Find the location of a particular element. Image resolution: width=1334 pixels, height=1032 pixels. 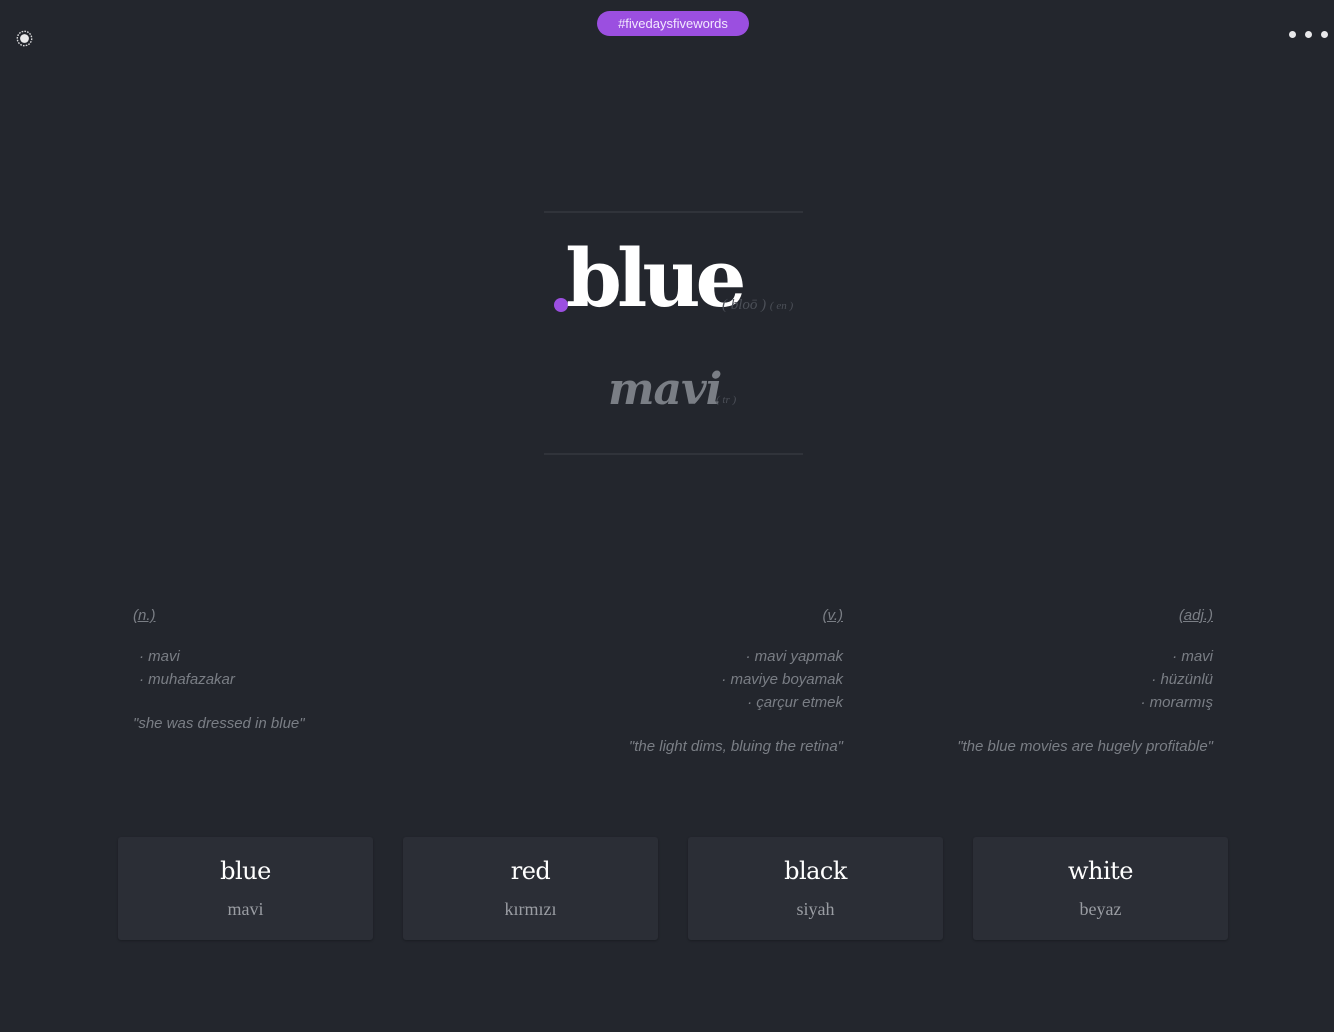

card-translation: siyah is located at coordinates (815, 909).